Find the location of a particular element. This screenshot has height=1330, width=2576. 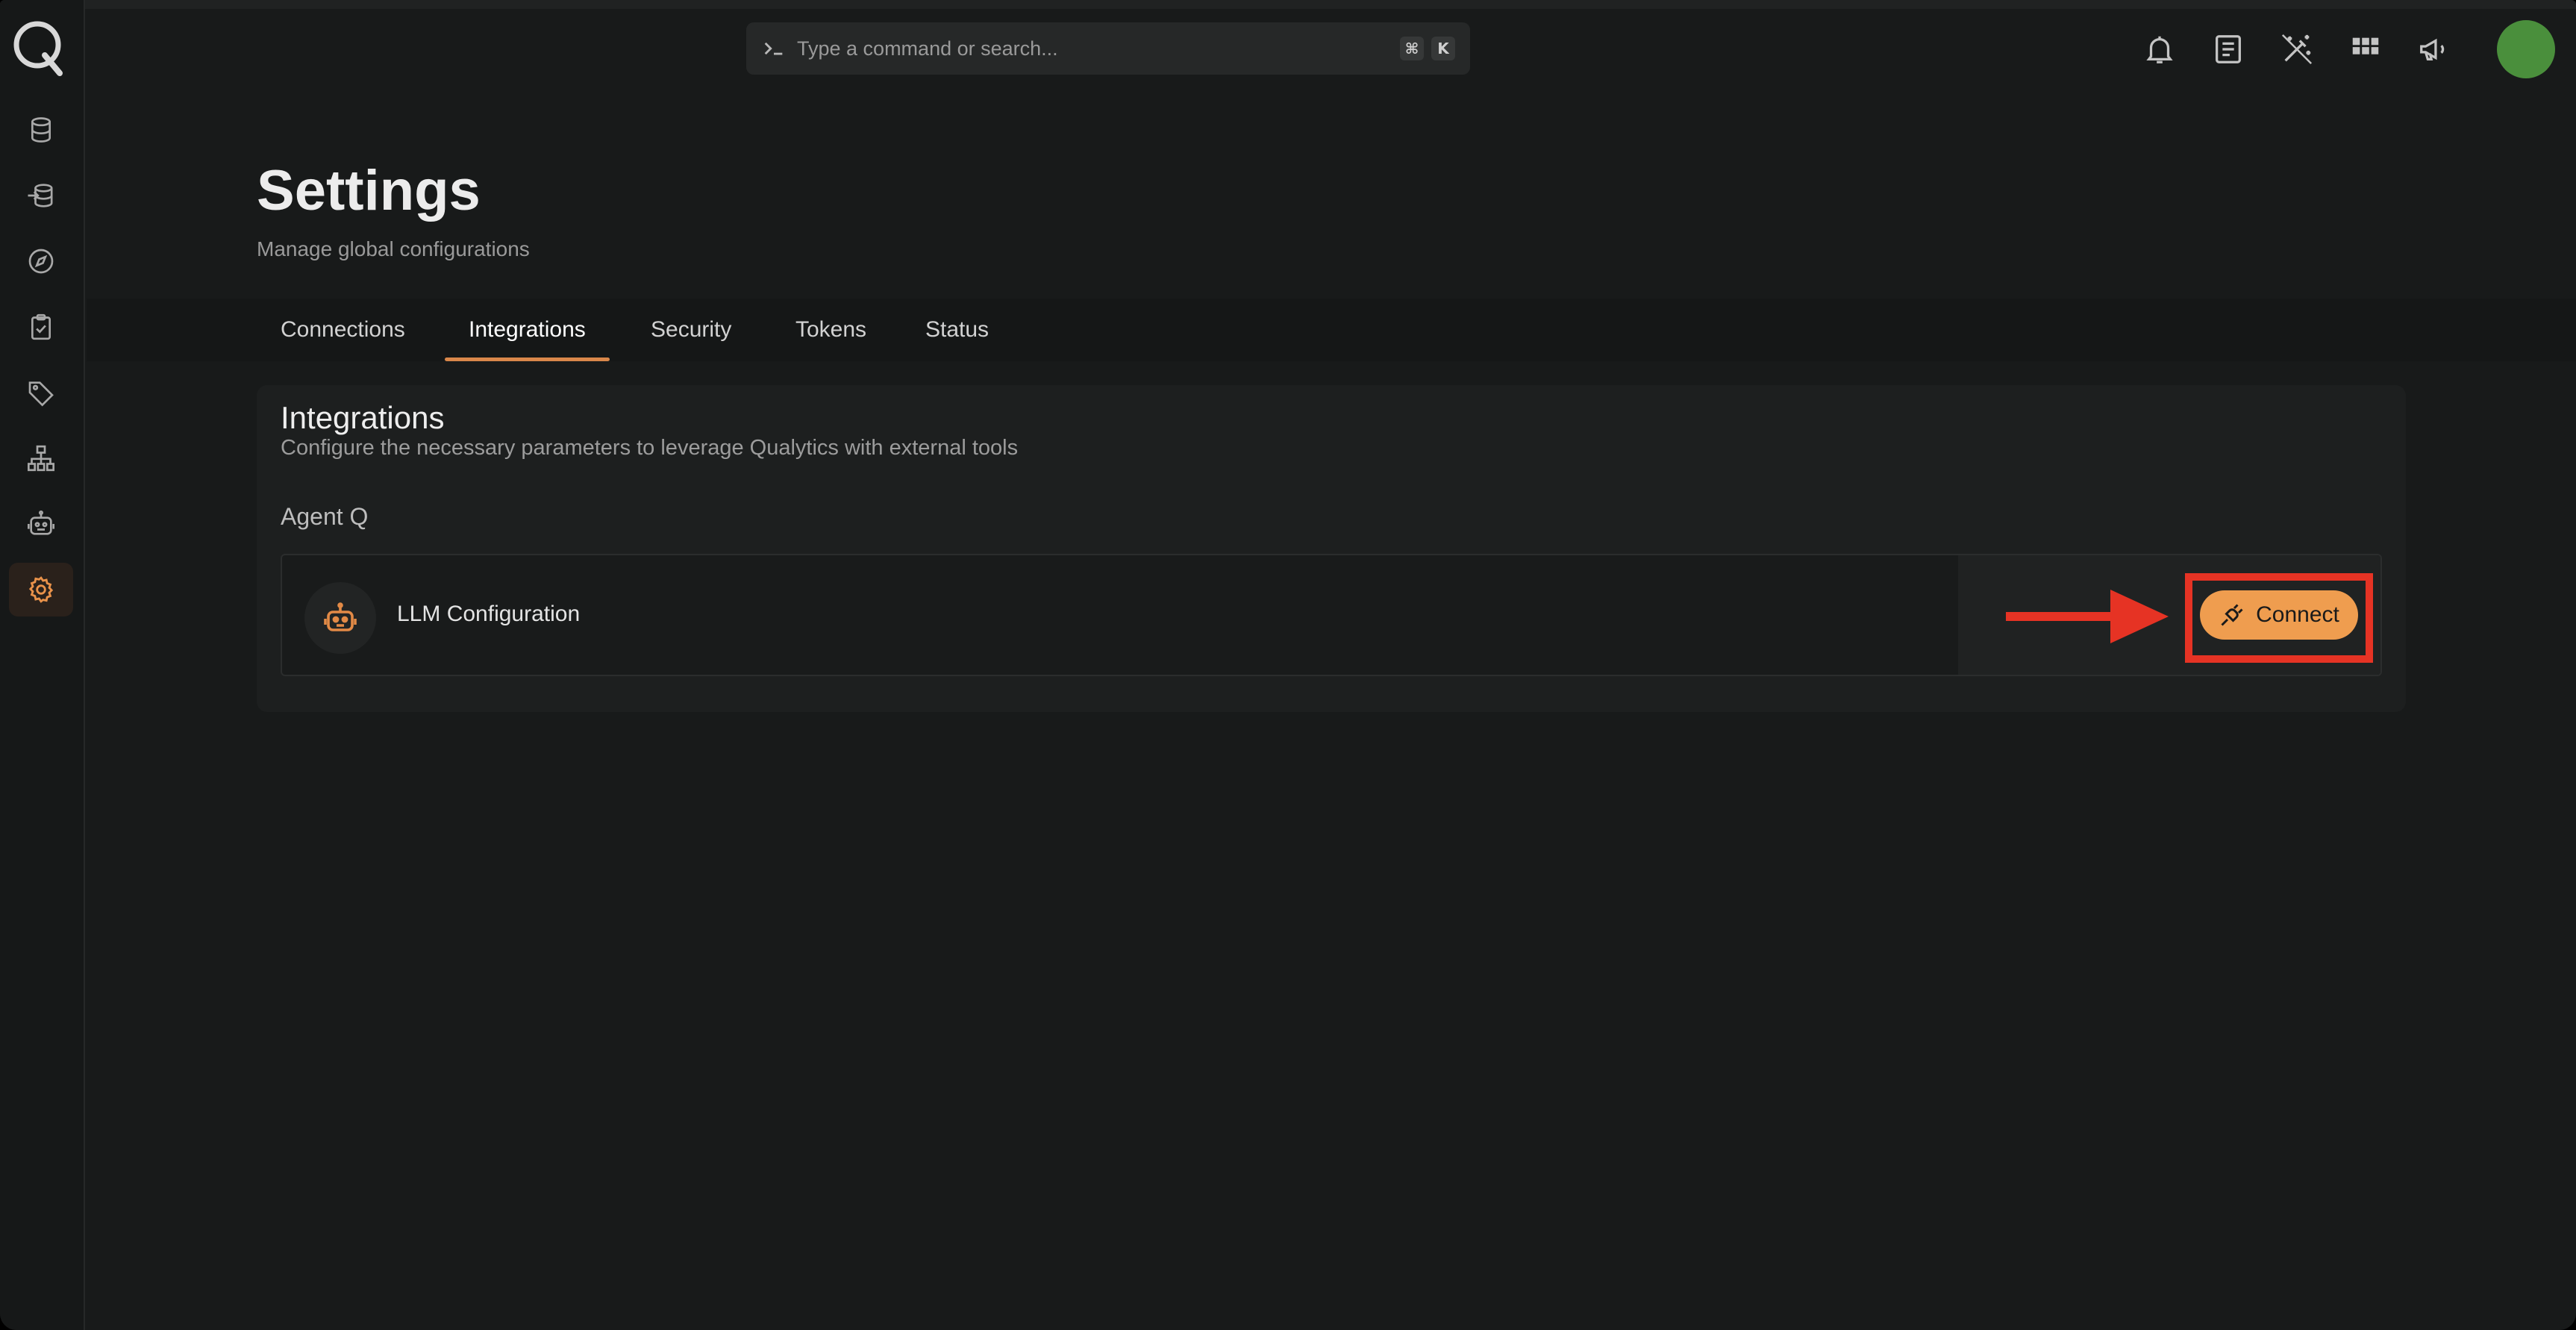

sidebar-item-import is located at coordinates (41, 195).